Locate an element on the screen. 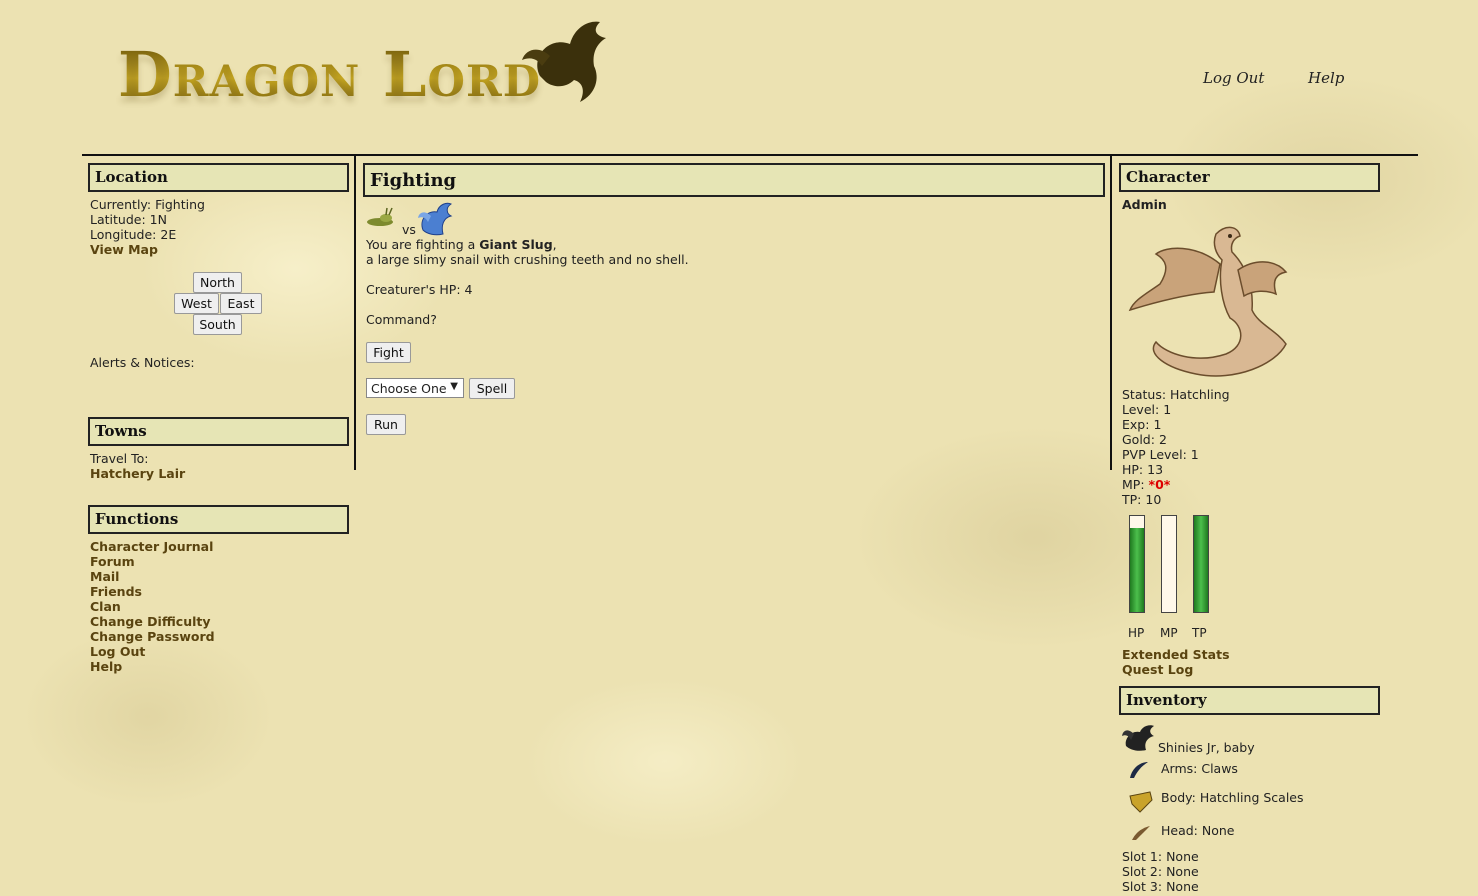  location-latitude: Latitude: 1N is located at coordinates (128, 219).